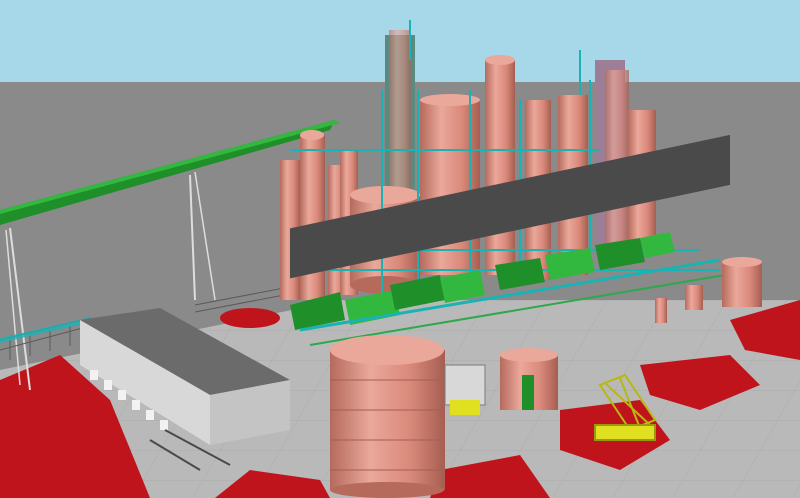 Image resolution: width=800 pixels, height=498 pixels. What do you see at coordinates (529, 379) in the screenshot?
I see `small-foreground-tank` at bounding box center [529, 379].